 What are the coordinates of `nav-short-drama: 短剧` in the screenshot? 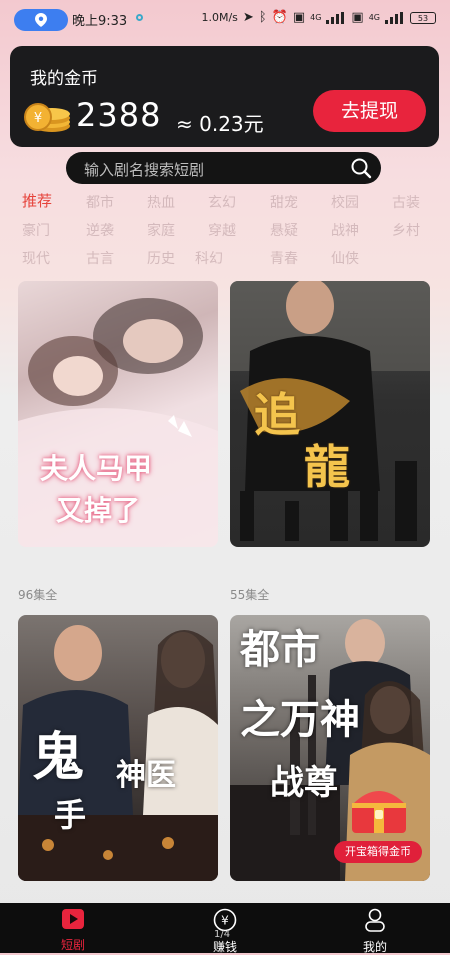 It's located at (73, 930).